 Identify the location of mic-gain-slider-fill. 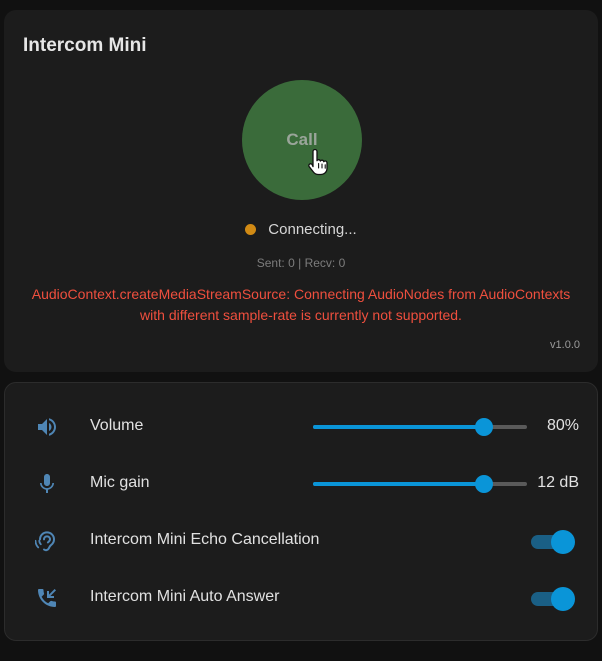
(398, 484).